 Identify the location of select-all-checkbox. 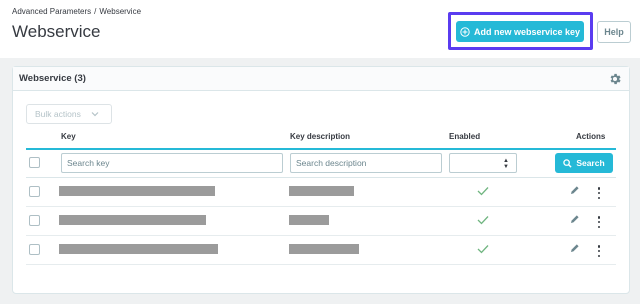
(34, 162).